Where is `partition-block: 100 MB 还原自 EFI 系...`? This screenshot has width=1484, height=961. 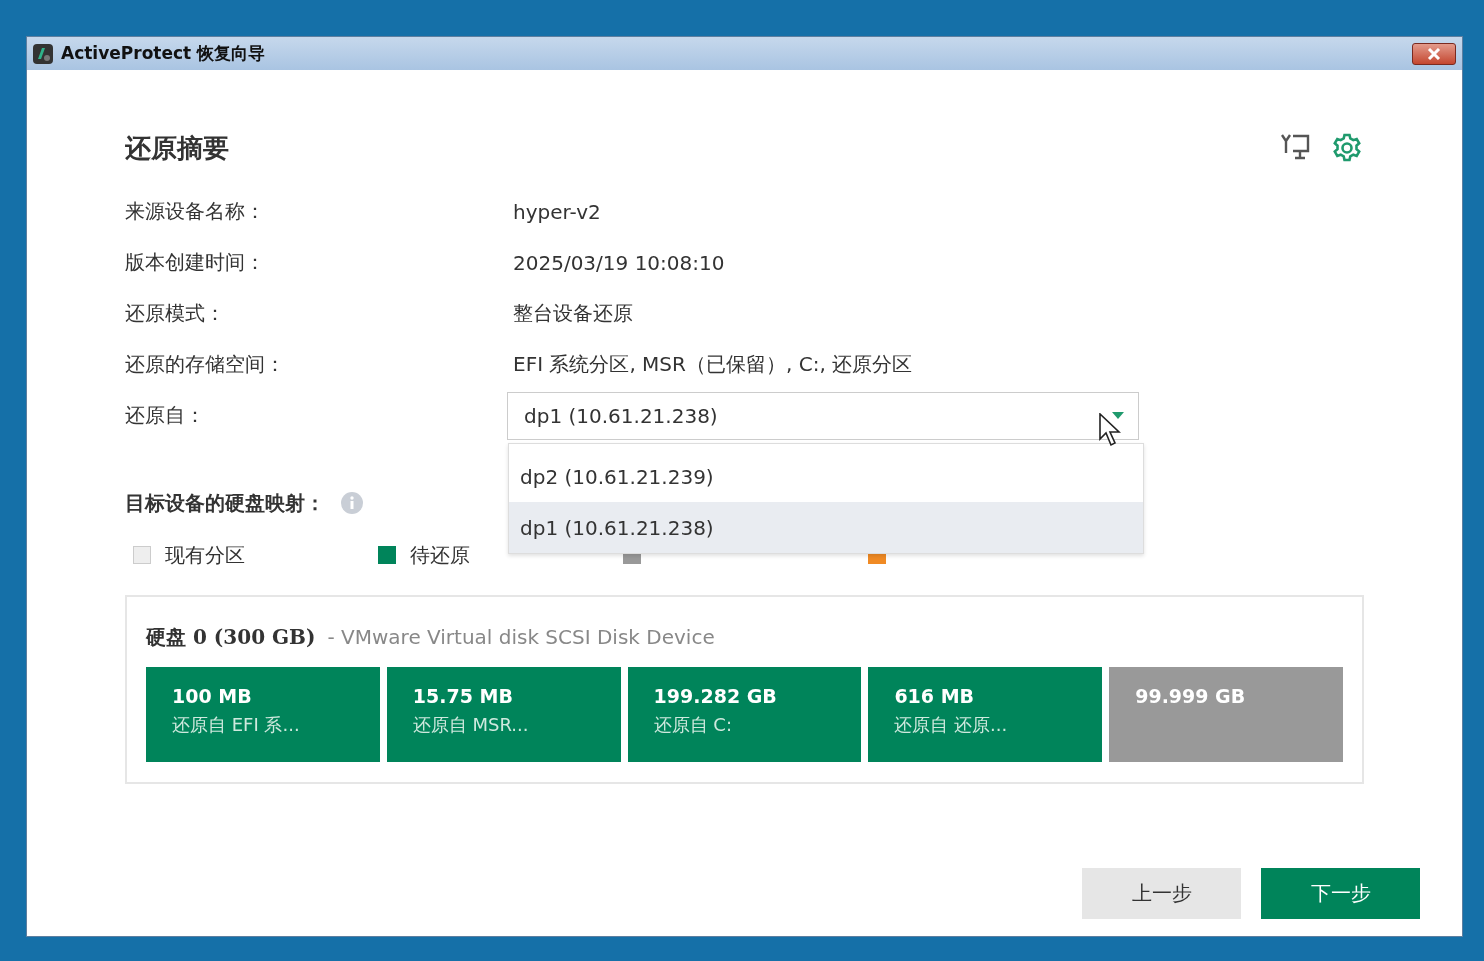 partition-block: 100 MB 还原自 EFI 系... is located at coordinates (263, 714).